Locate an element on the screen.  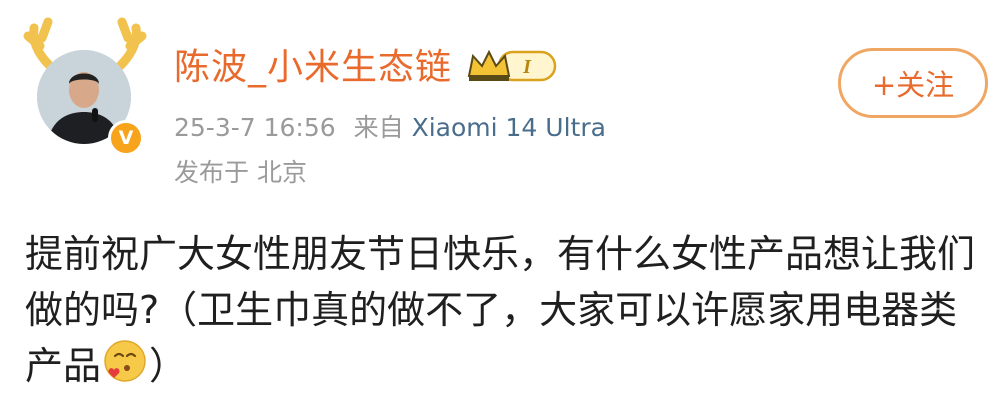
post-time: 25-3-7 16:56 is located at coordinates (255, 127).